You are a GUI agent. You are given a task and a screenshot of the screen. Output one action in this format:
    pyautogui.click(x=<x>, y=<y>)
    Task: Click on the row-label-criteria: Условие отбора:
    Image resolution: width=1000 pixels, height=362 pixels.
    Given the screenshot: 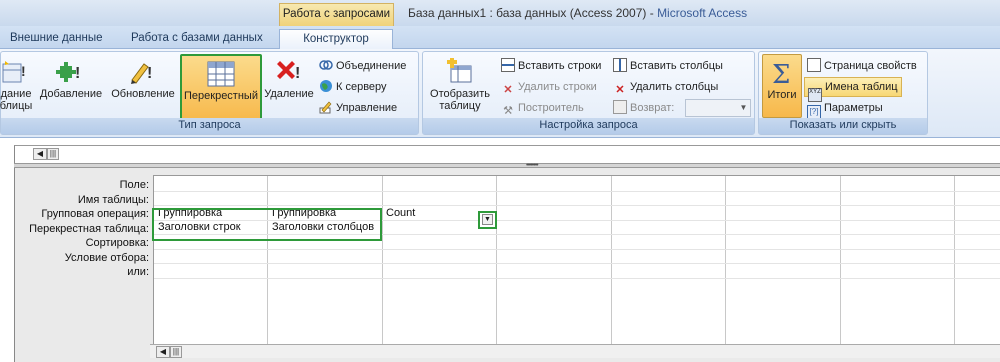 What is the action you would take?
    pyautogui.click(x=106, y=257)
    